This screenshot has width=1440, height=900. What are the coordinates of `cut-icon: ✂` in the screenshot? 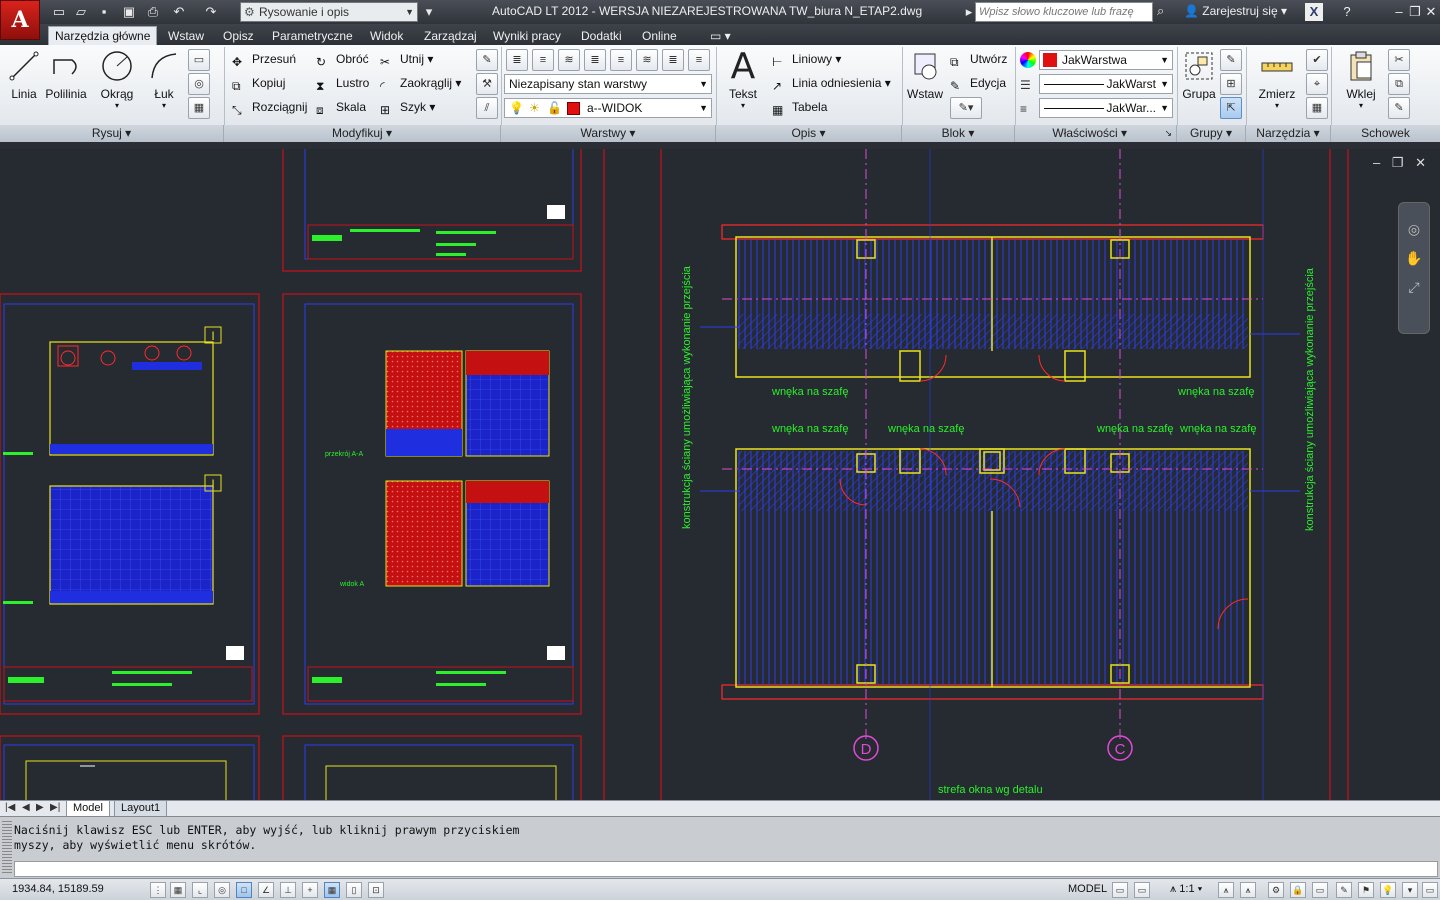 It's located at (1399, 60).